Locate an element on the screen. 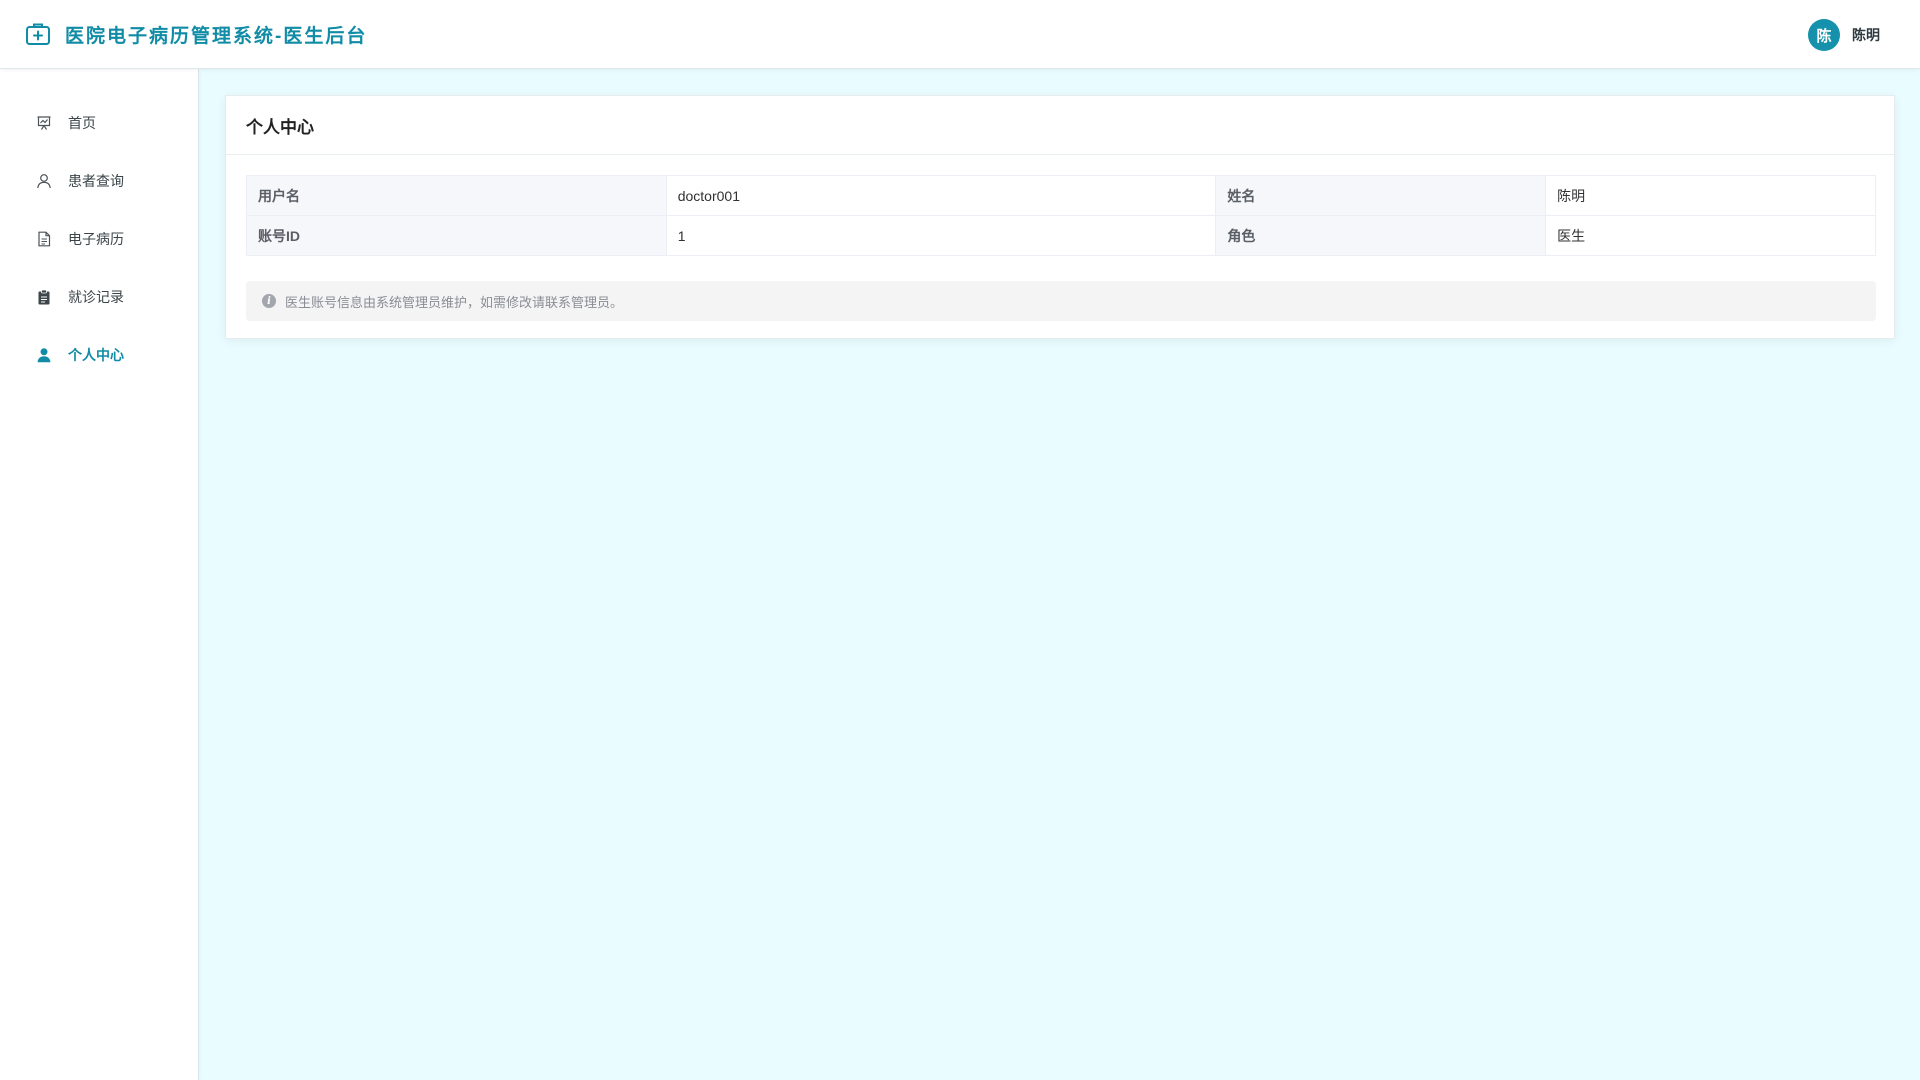  sidebar-item-patient-search: 患者查询 is located at coordinates (99, 181).